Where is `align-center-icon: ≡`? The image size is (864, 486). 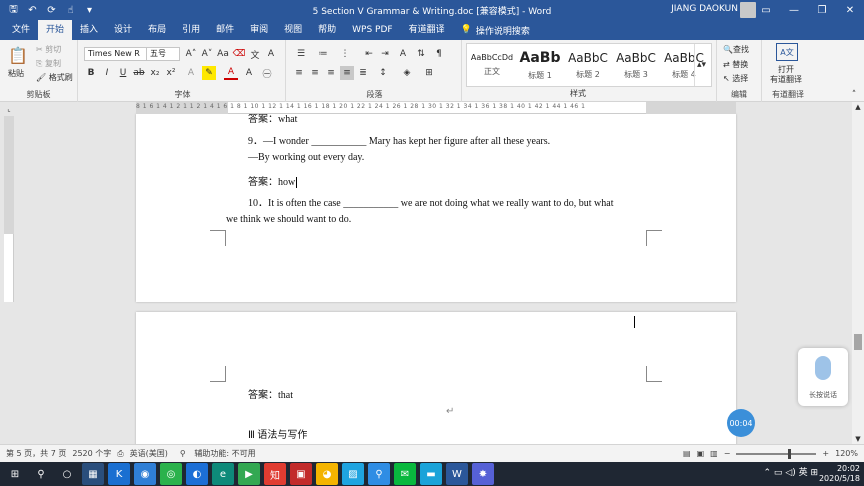
align-center-icon: ≡ is located at coordinates (315, 73).